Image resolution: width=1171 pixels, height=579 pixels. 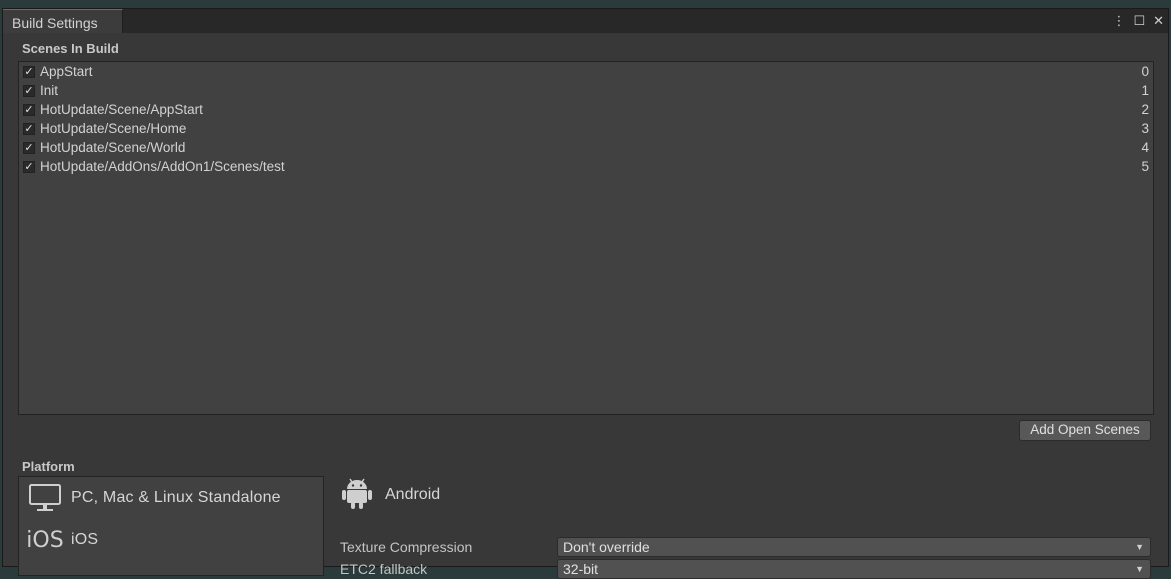 What do you see at coordinates (113, 147) in the screenshot?
I see `scene-name: HotUpdate/Scene/World` at bounding box center [113, 147].